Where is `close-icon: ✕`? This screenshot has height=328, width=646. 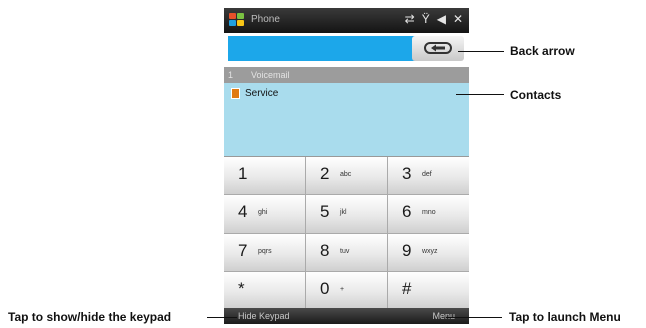
close-icon: ✕ is located at coordinates (458, 19).